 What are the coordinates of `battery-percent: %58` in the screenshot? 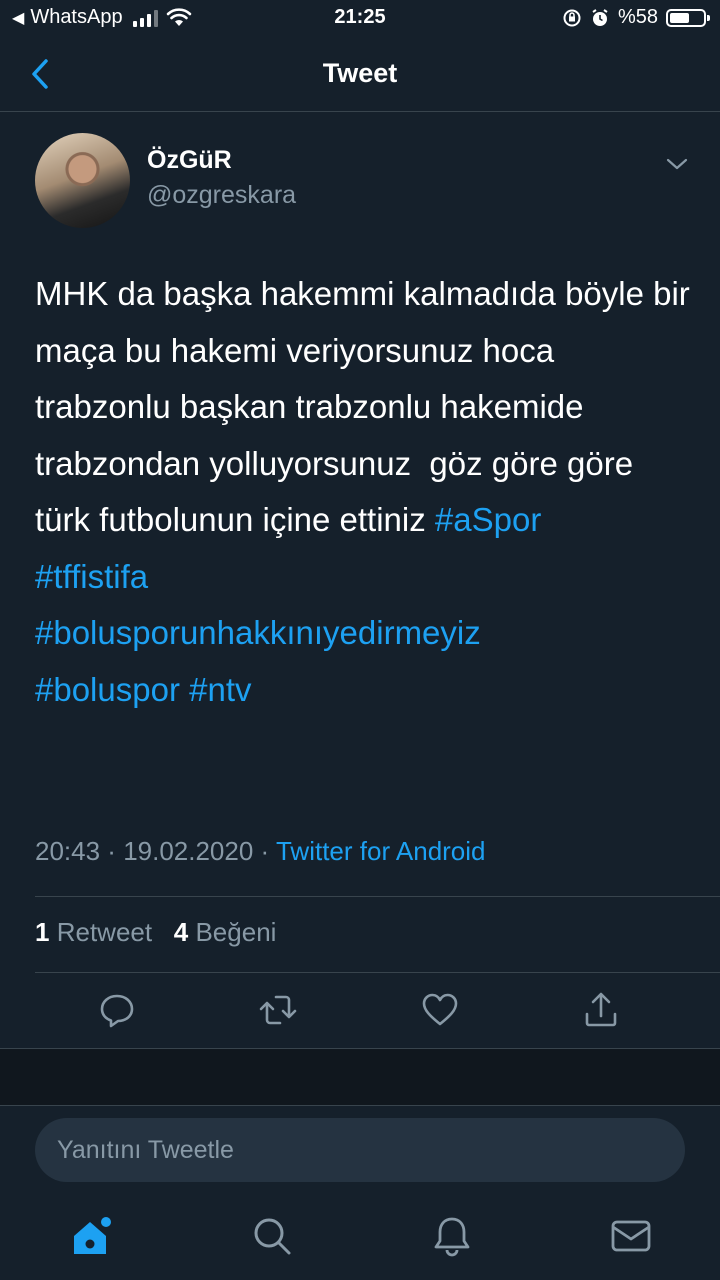 It's located at (637, 17).